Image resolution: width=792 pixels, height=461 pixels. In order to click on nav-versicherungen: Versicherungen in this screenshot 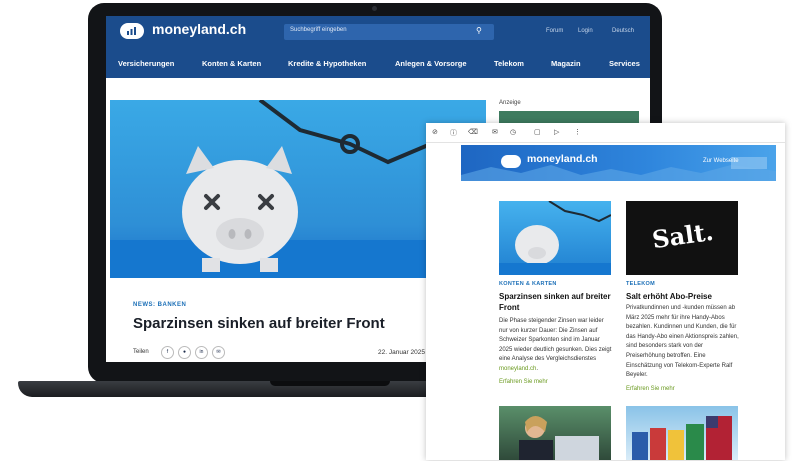, I will do `click(146, 63)`.